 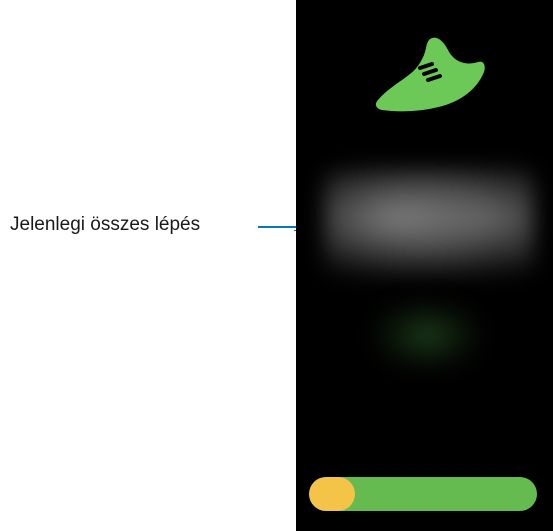 I want to click on step-progress-bar, so click(x=423, y=494).